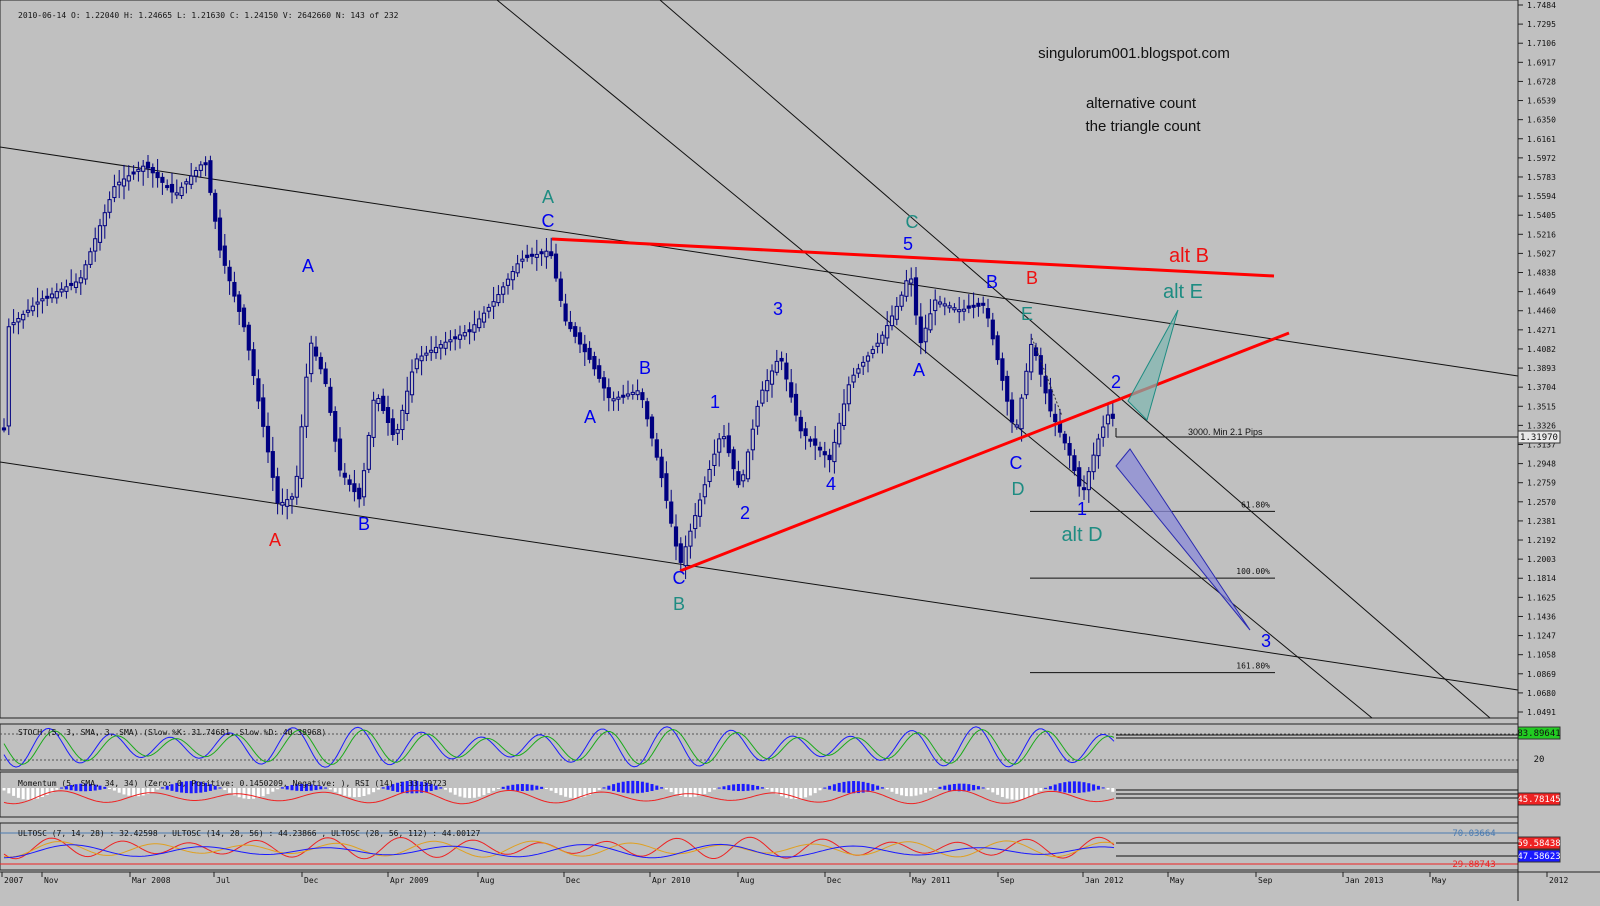 This screenshot has height=906, width=1600. I want to click on time-tick-label: May, so click(1439, 880).